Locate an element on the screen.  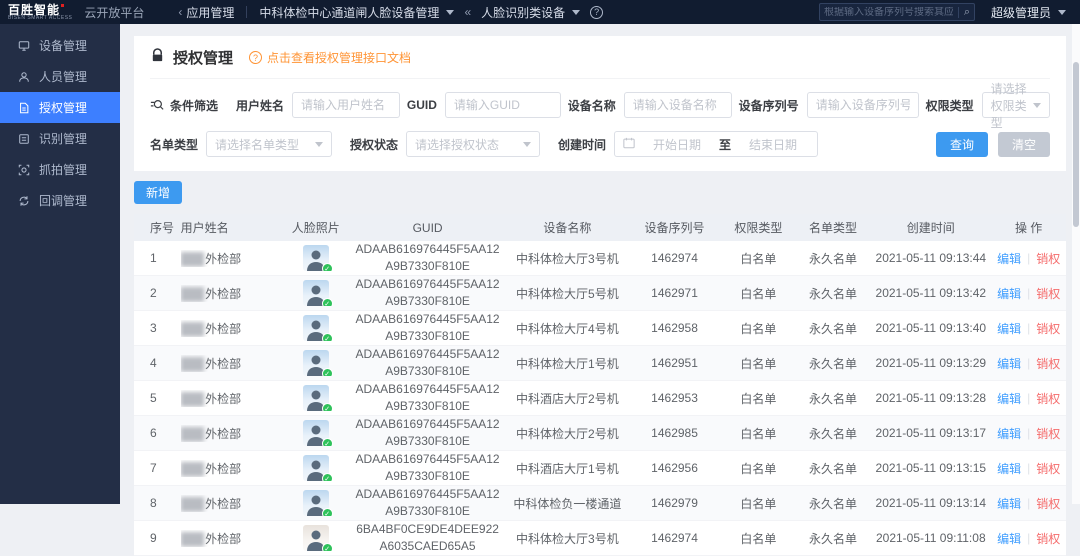
scrollbar-thumb is located at coordinates (1076, 144).